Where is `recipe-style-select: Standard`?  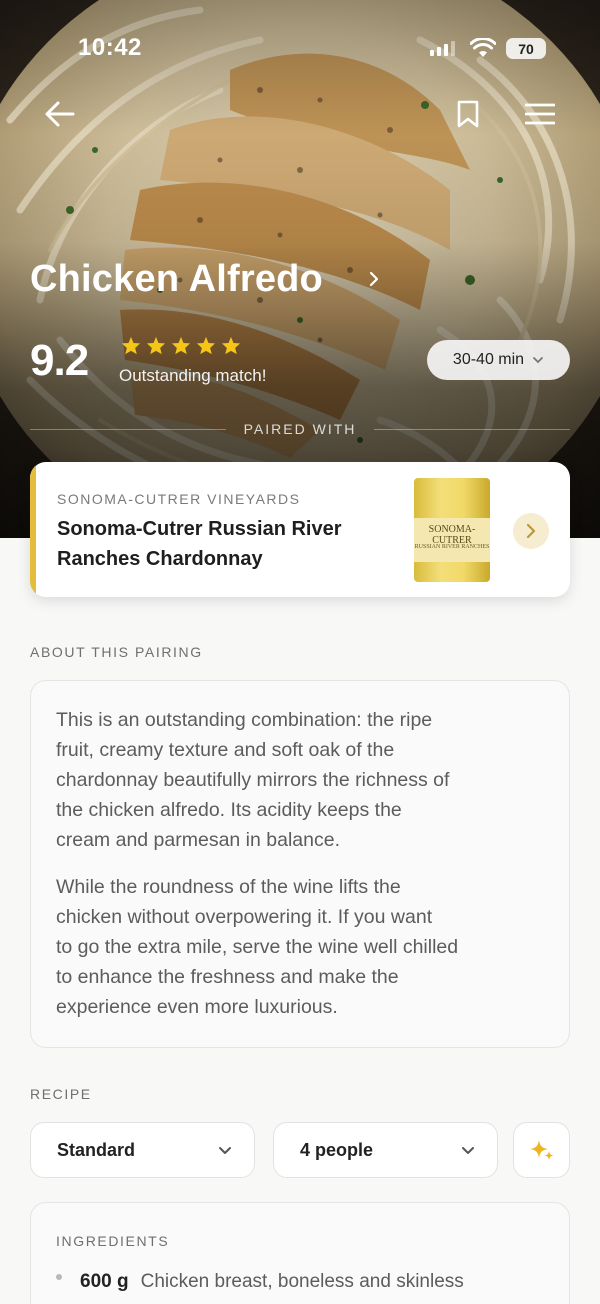 recipe-style-select: Standard is located at coordinates (142, 1150).